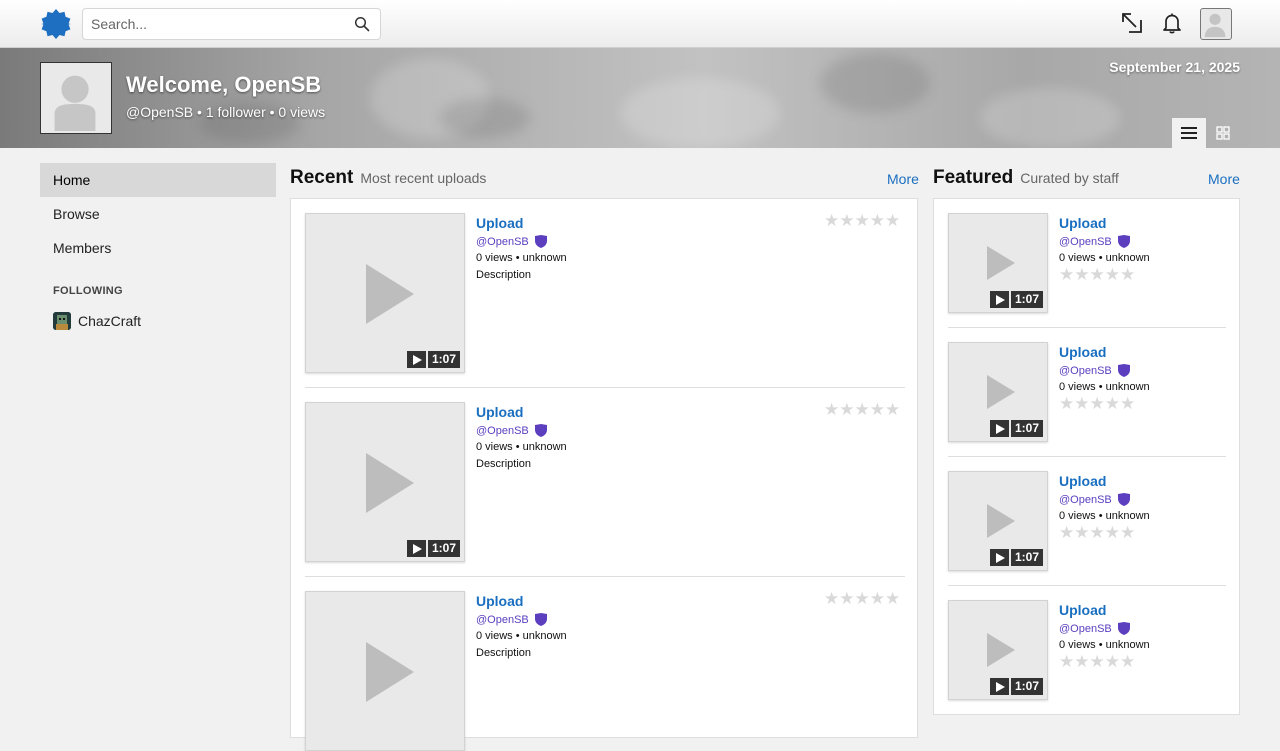 The height and width of the screenshot is (751, 1280). Describe the element at coordinates (1224, 179) in the screenshot. I see `featured-more-link: More` at that location.